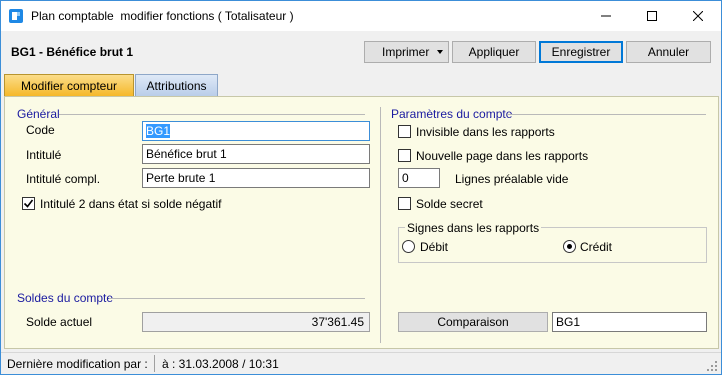 This screenshot has height=375, width=722. Describe the element at coordinates (38, 114) in the screenshot. I see `general-group-title: Général` at that location.